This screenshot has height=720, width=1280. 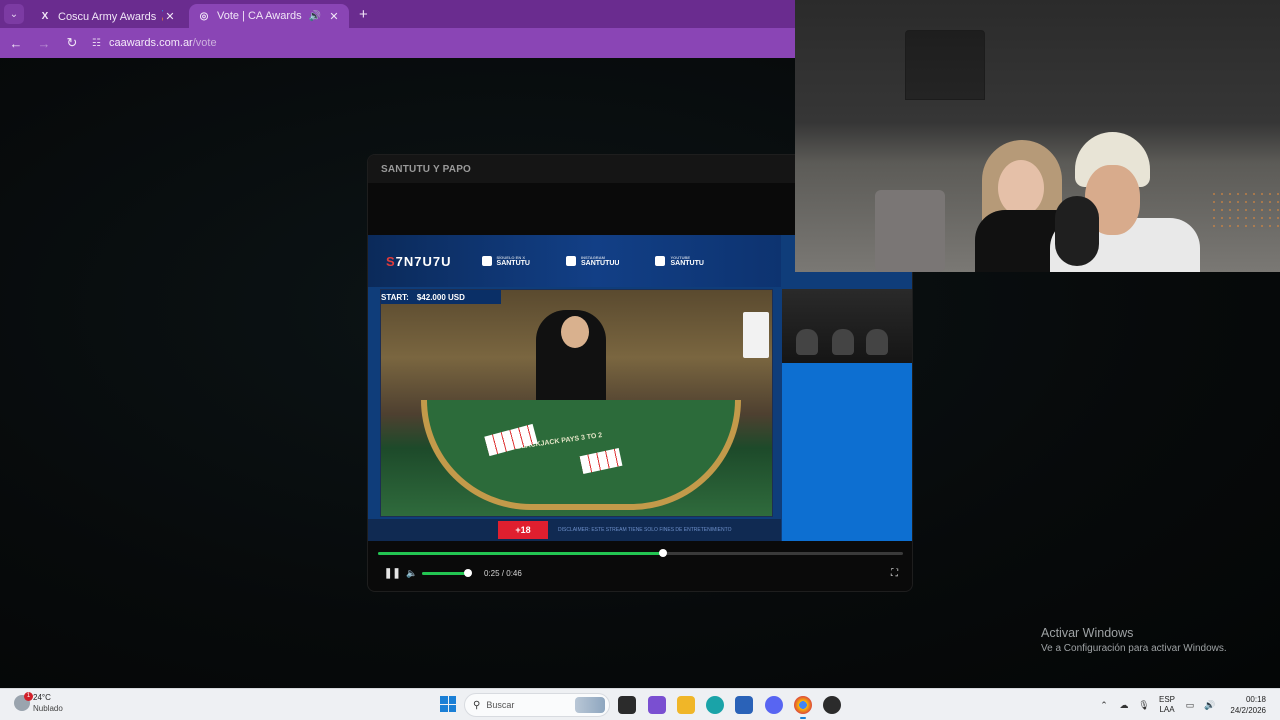 I want to click on start-button, so click(x=448, y=704).